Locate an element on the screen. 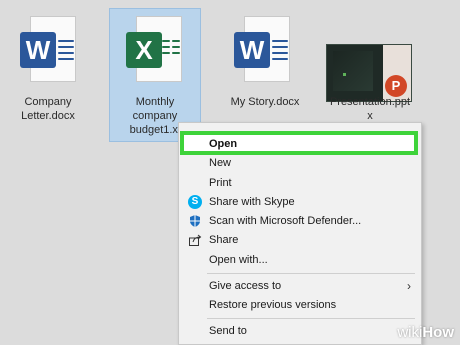 This screenshot has height=345, width=460. powerpoint-icon: P is located at coordinates (396, 86).